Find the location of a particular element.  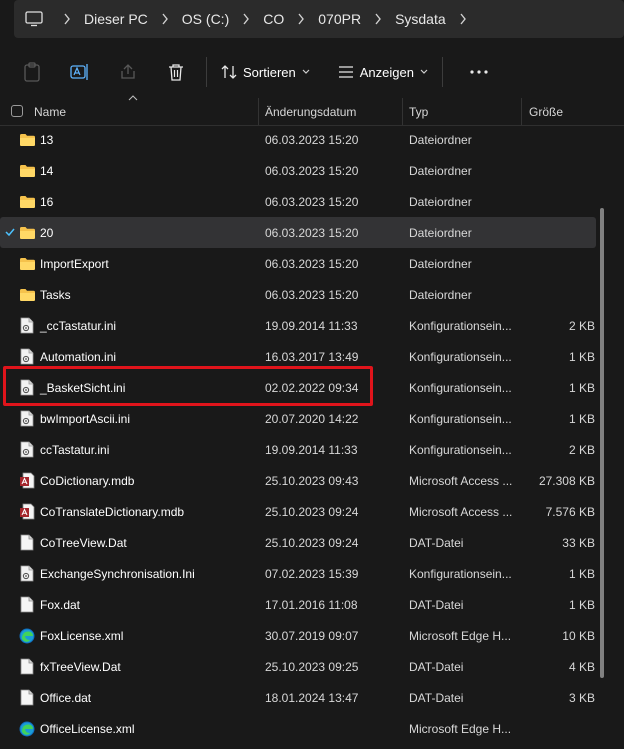

file-name: ccTastatur.ini is located at coordinates (75, 449).